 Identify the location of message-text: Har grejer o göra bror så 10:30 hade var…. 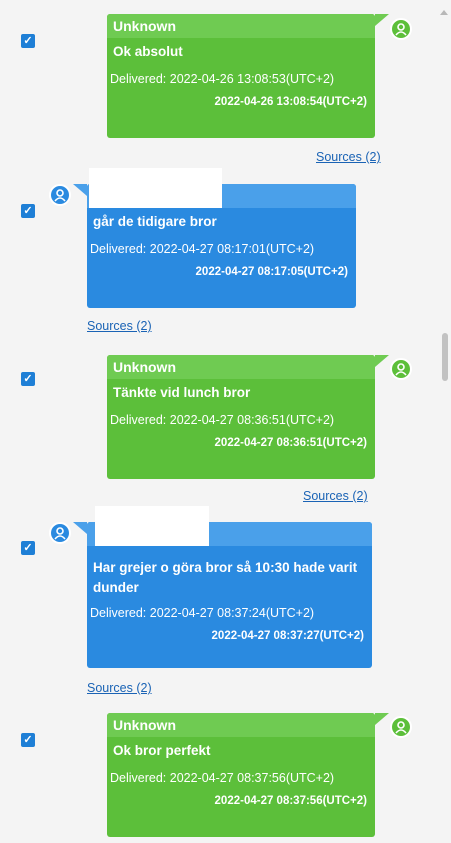
(225, 577).